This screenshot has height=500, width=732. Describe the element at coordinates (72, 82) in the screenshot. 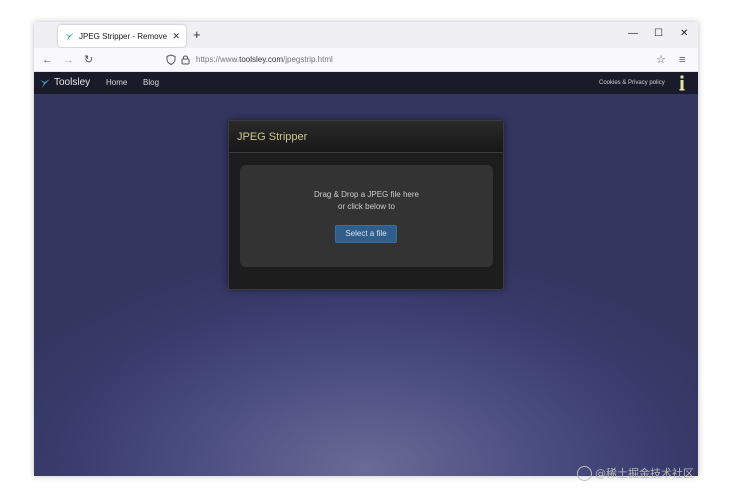

I see `brand-name: Toolsley` at that location.